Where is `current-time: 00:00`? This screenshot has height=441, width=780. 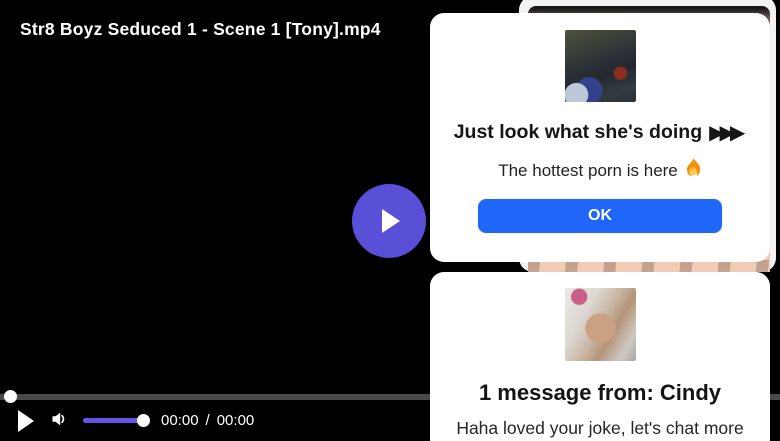 current-time: 00:00 is located at coordinates (180, 420).